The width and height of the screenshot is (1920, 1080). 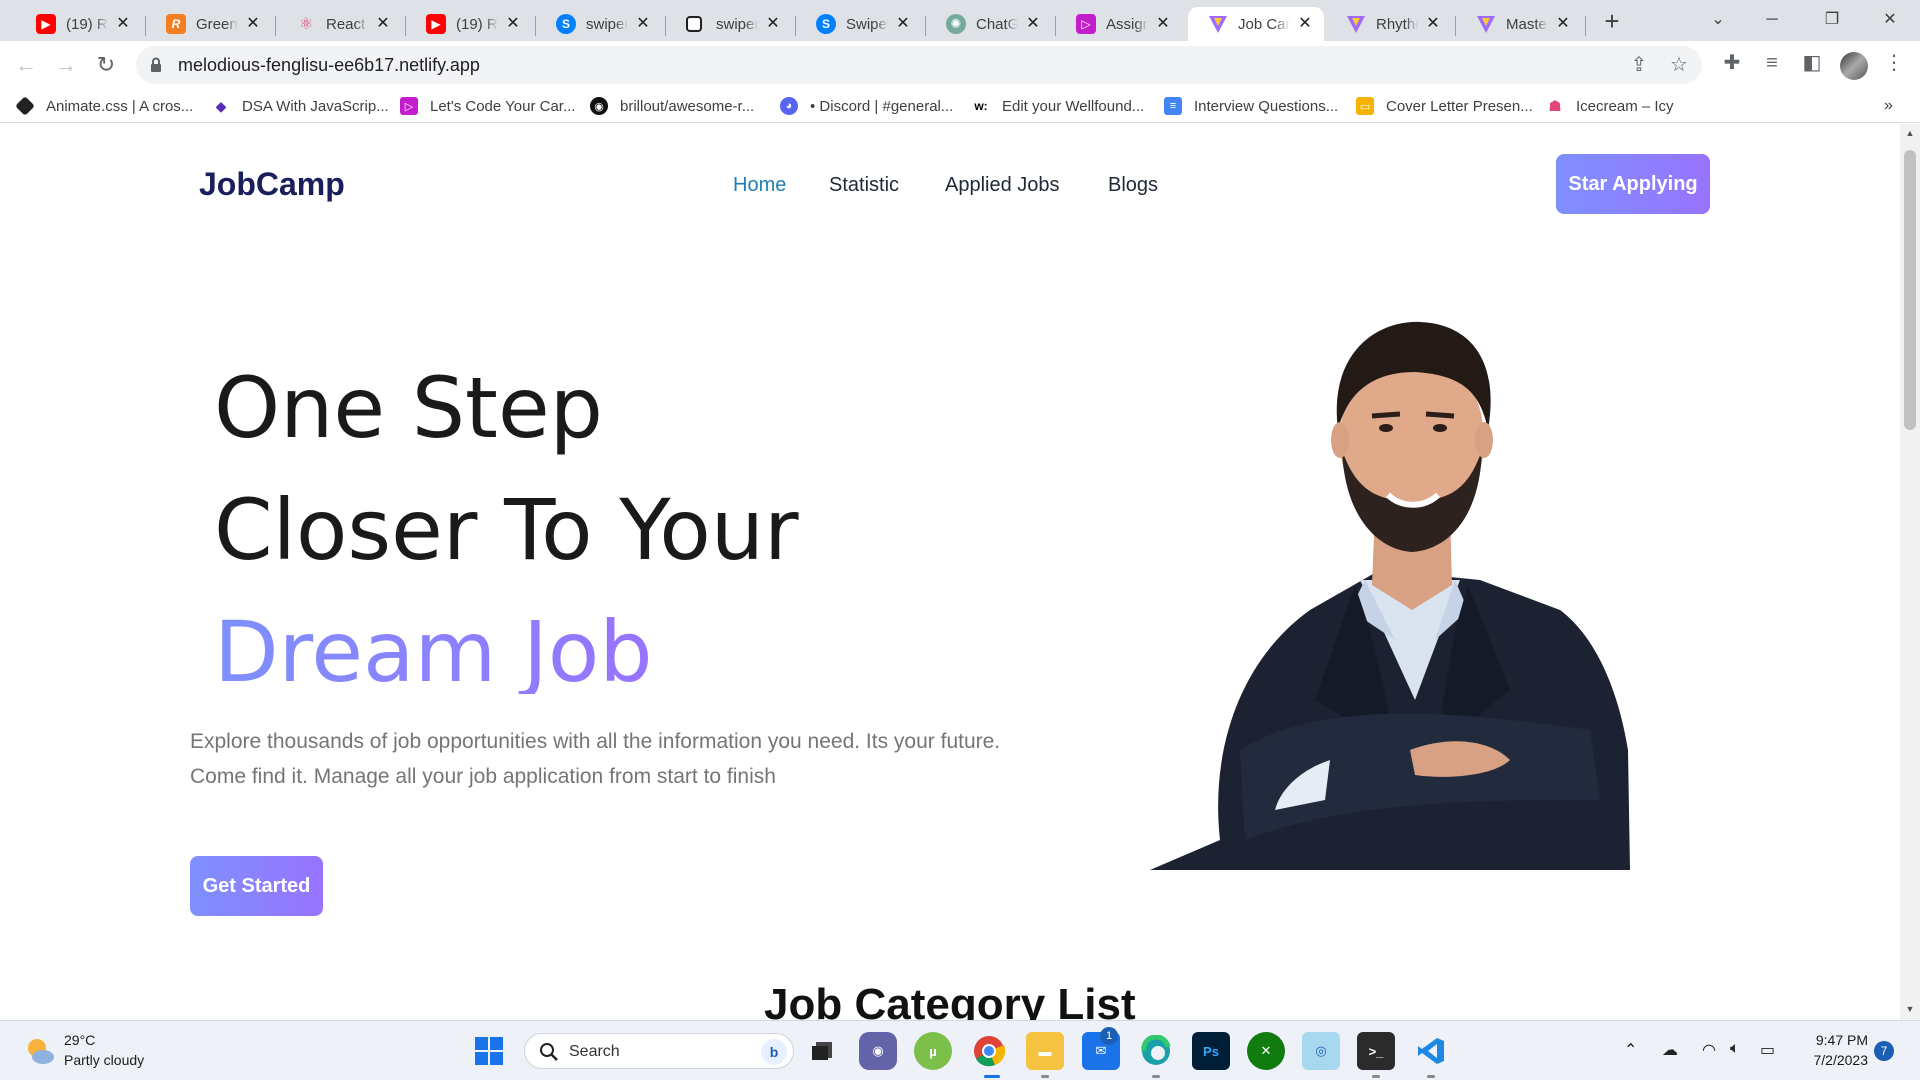 What do you see at coordinates (933, 1051) in the screenshot?
I see `utorrent-icon: µ` at bounding box center [933, 1051].